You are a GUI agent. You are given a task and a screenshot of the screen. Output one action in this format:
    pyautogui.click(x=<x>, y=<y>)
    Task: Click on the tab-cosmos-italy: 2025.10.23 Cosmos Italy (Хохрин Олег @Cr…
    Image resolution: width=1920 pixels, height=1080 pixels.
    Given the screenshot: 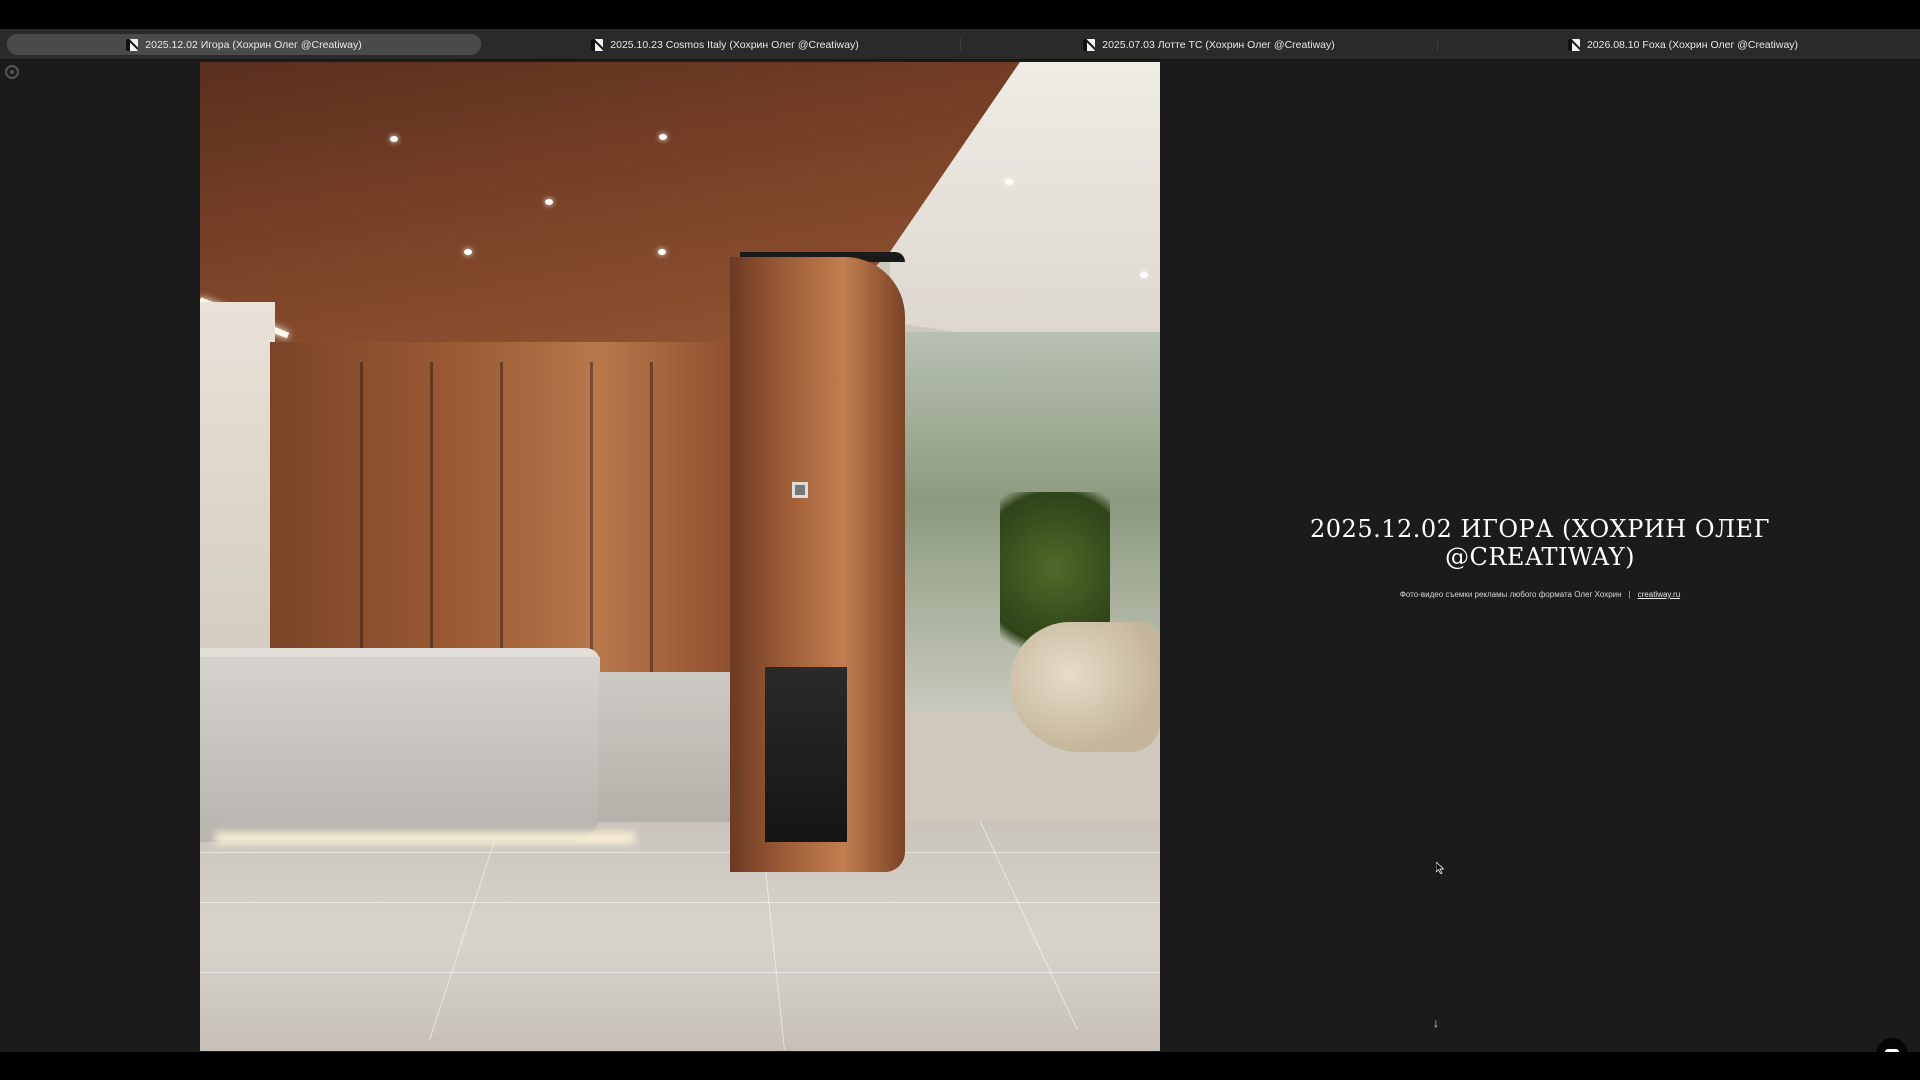 What is the action you would take?
    pyautogui.click(x=725, y=44)
    